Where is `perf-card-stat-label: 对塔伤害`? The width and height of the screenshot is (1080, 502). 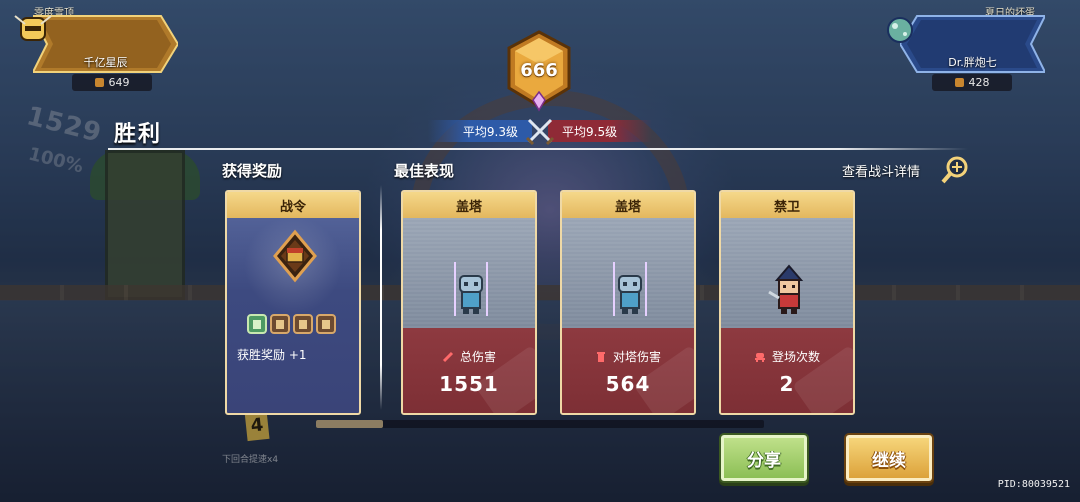 perf-card-stat-label: 对塔伤害 is located at coordinates (636, 357).